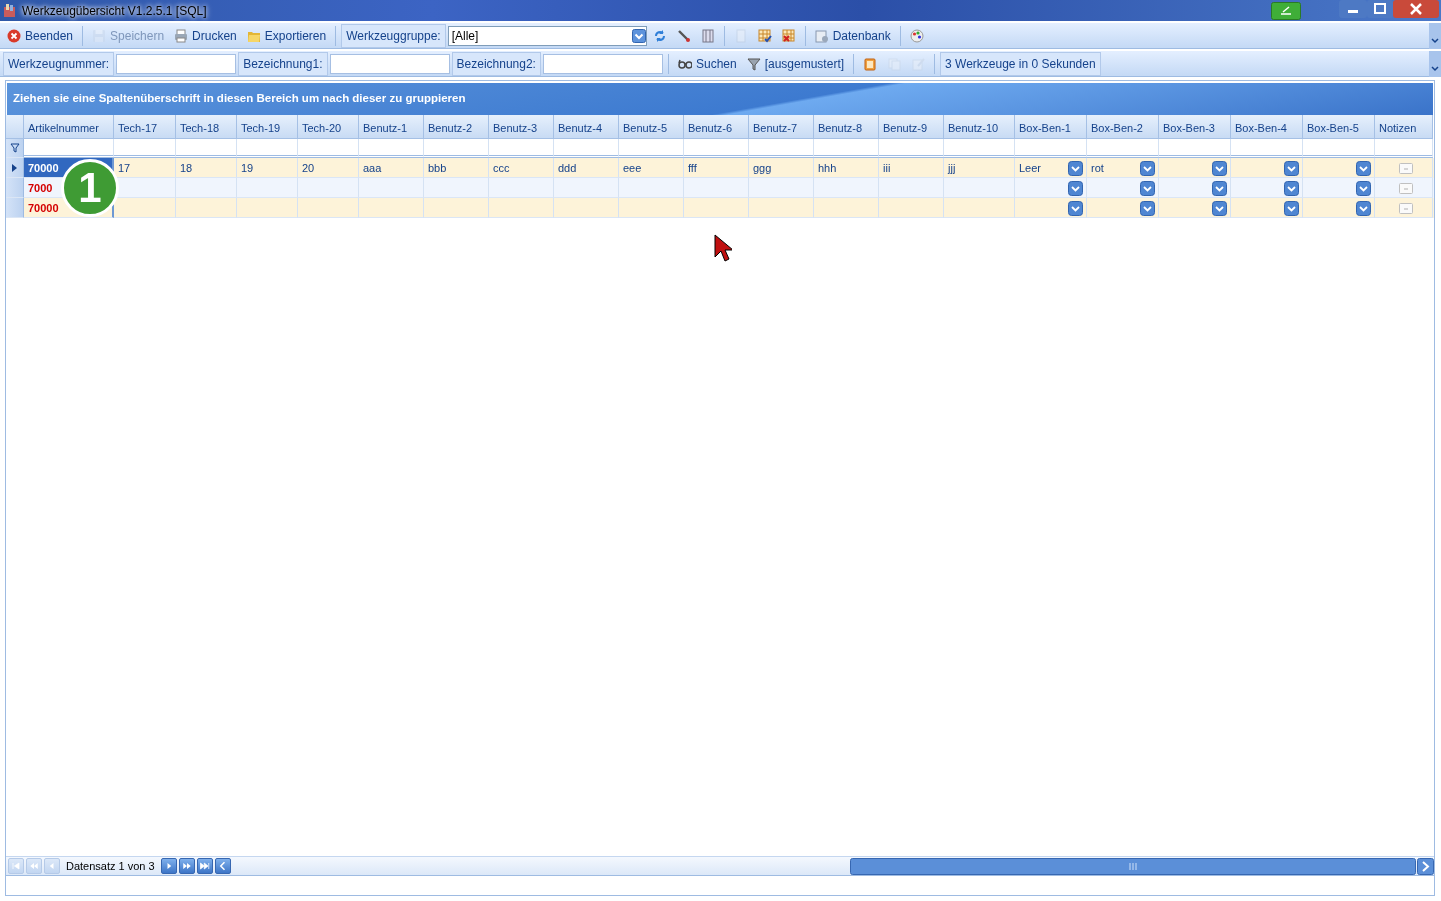  Describe the element at coordinates (870, 63) in the screenshot. I see `clipboard-icon` at that location.